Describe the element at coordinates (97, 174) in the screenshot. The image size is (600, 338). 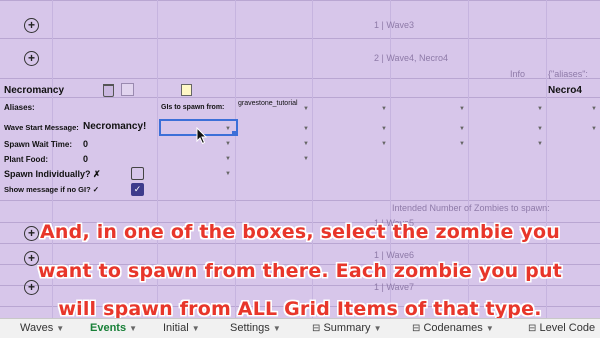
I see `x-mark-icon: ✗` at that location.